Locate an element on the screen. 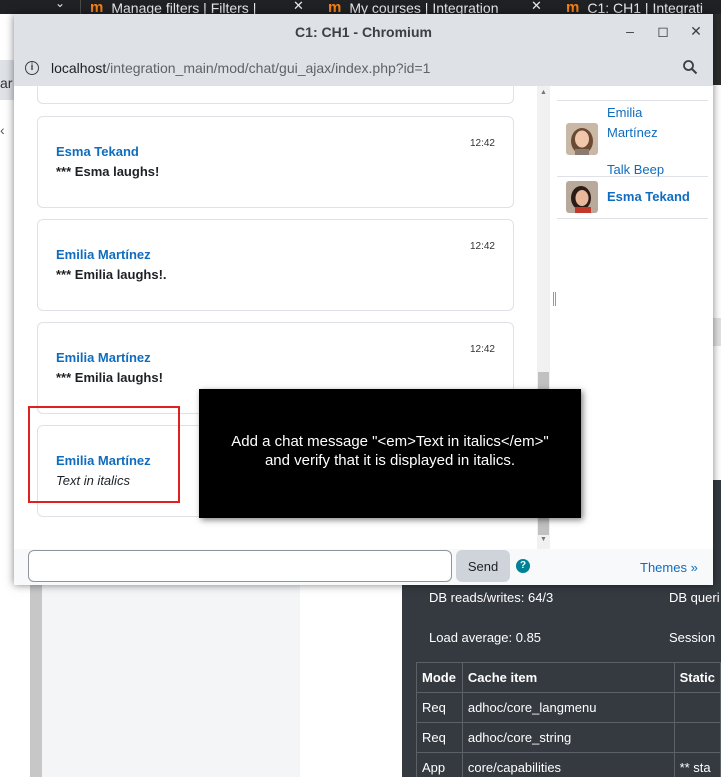 This screenshot has width=721, height=777. table-header-row: Mode Cache item Static is located at coordinates (568, 677).